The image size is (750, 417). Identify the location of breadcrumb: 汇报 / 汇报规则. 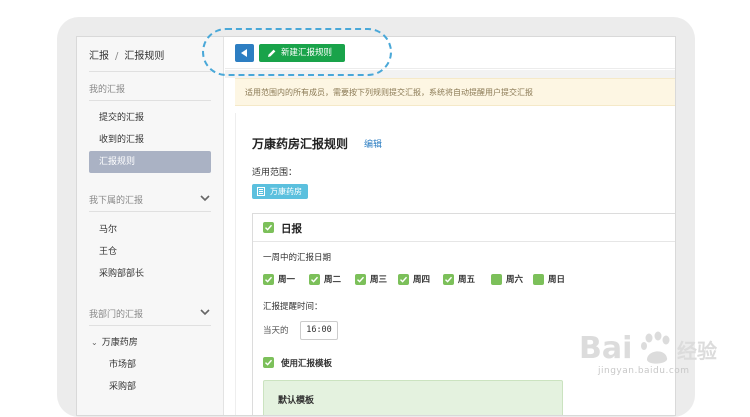
(126, 54).